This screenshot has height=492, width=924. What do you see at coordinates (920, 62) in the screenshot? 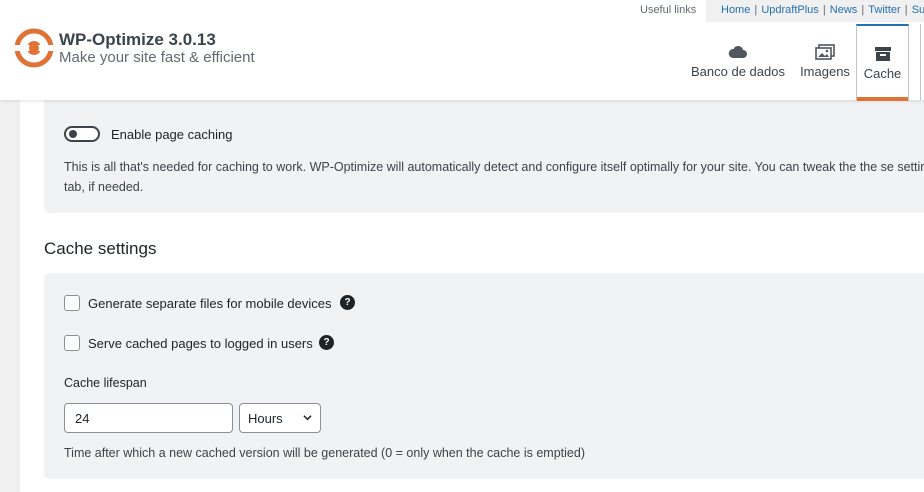
I see `tab-divider` at bounding box center [920, 62].